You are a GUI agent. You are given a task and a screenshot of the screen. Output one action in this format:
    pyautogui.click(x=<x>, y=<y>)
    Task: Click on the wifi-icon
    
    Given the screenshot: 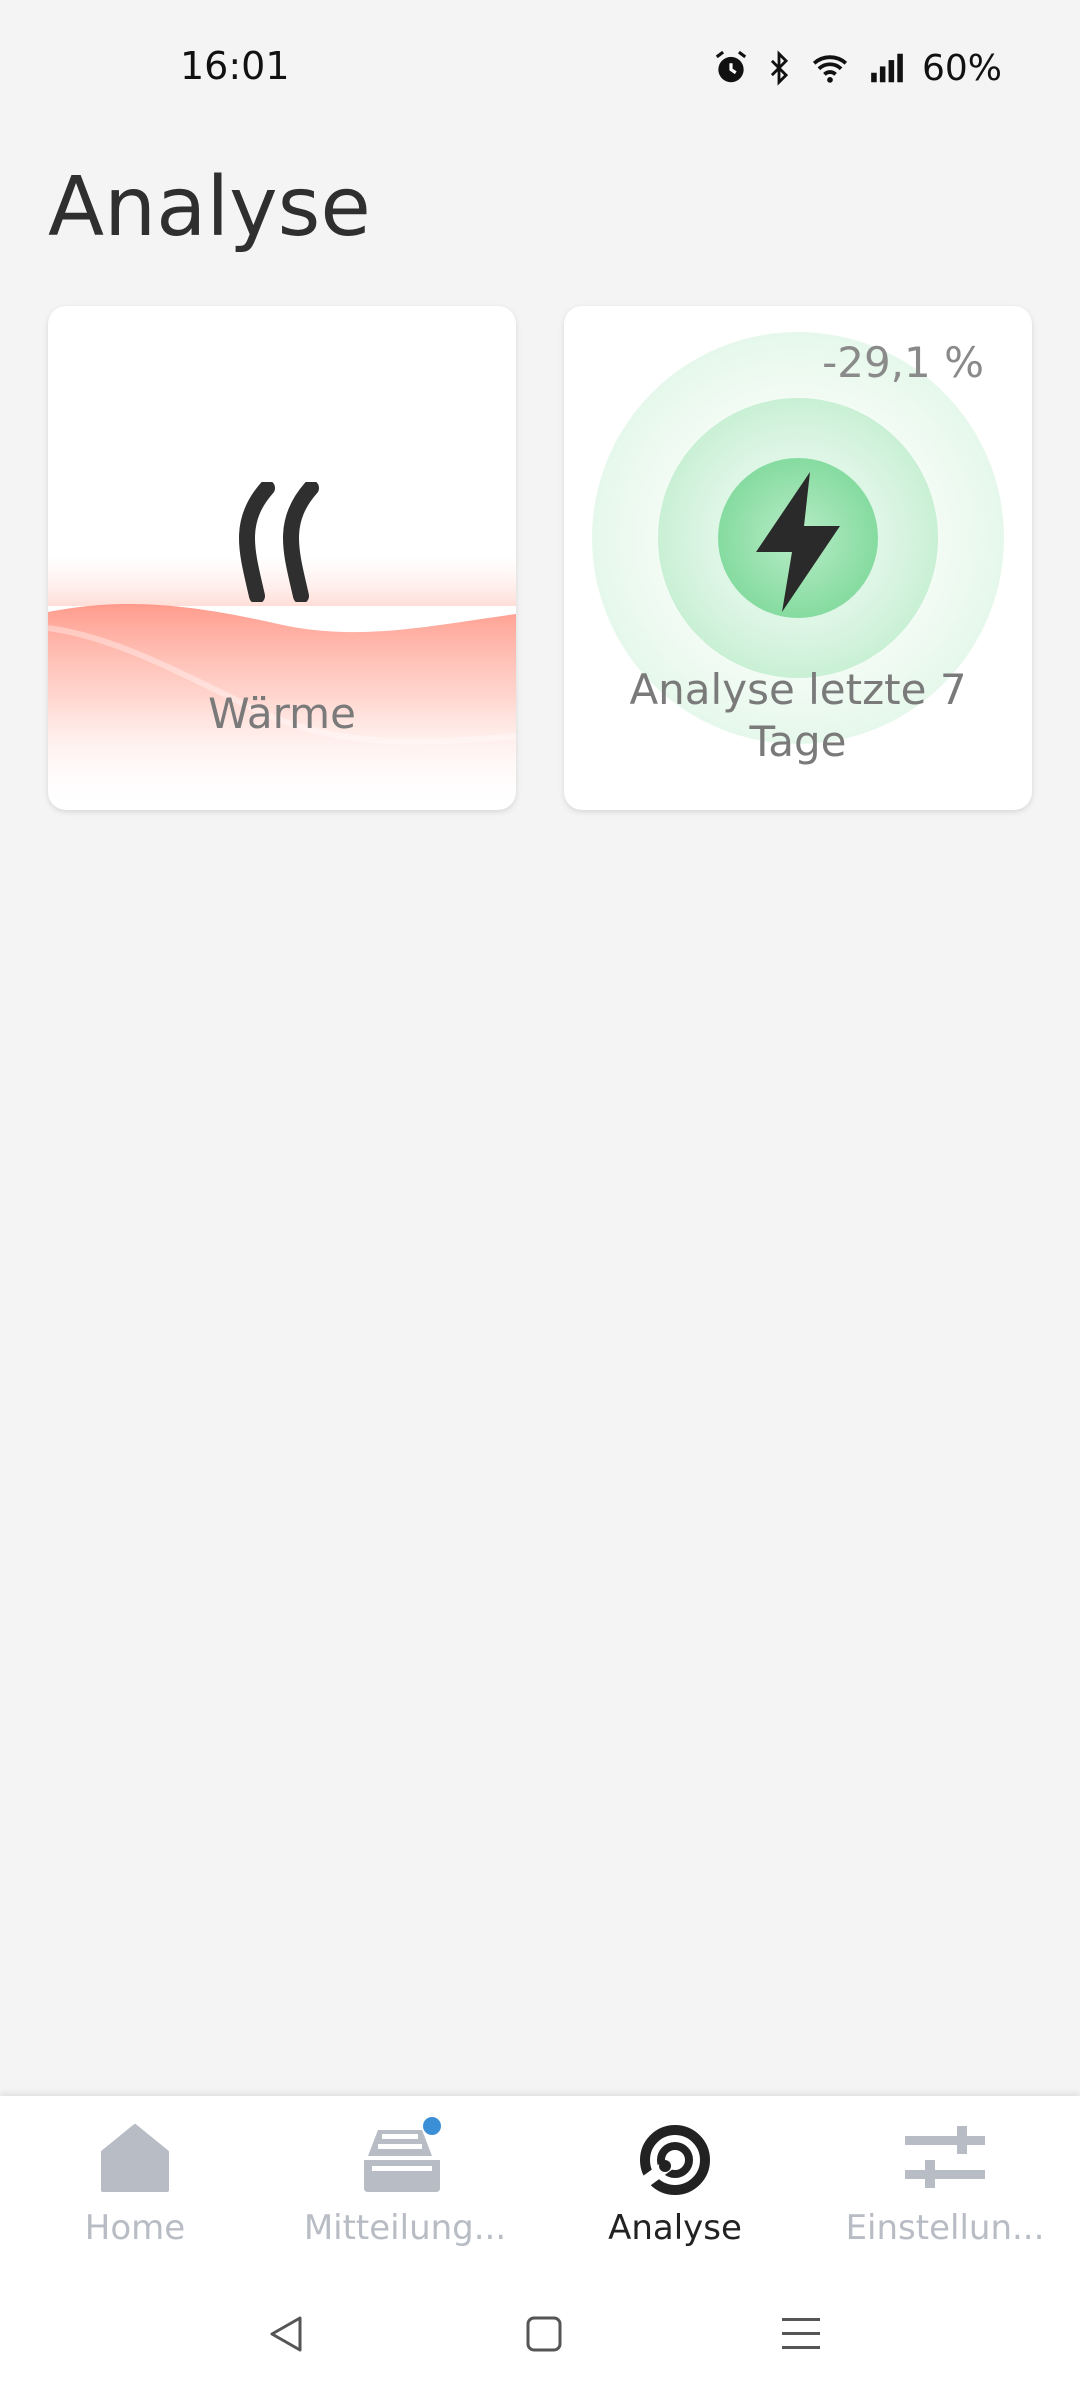 What is the action you would take?
    pyautogui.click(x=830, y=69)
    